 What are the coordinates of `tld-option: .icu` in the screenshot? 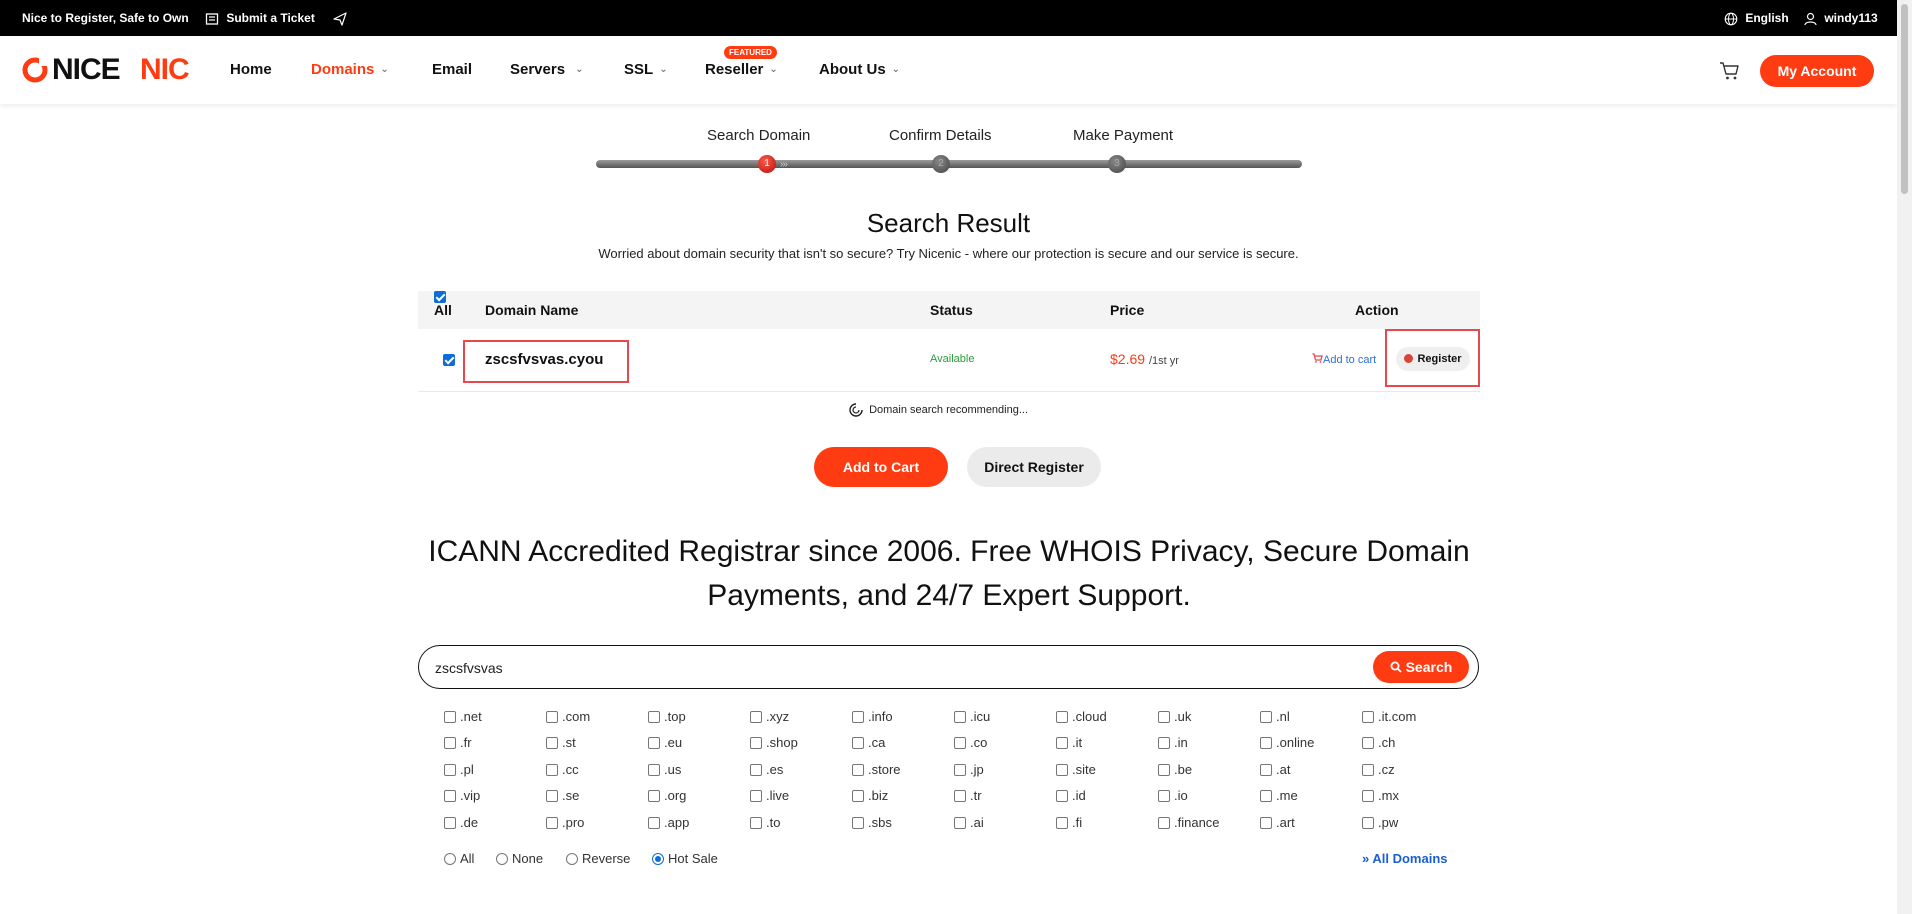 It's located at (972, 716).